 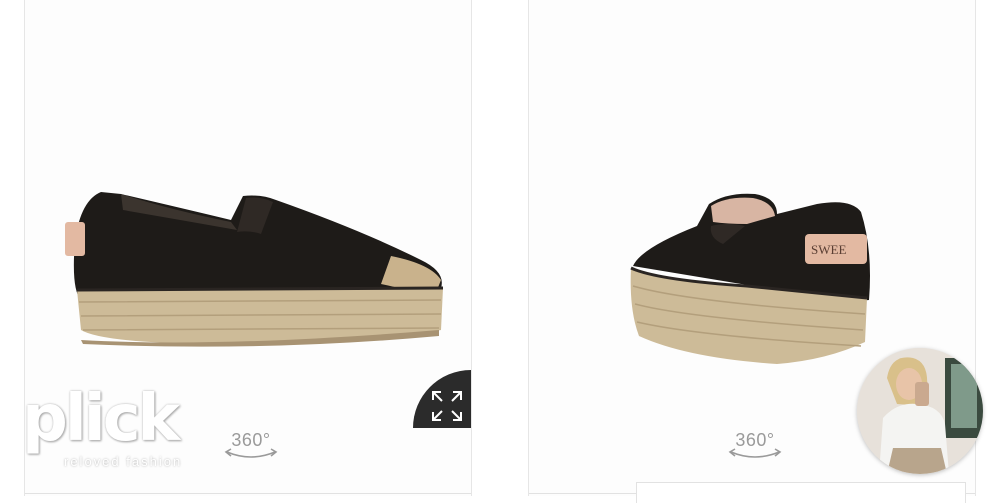 I want to click on logo-tagline: reloved fashion, so click(x=123, y=461).